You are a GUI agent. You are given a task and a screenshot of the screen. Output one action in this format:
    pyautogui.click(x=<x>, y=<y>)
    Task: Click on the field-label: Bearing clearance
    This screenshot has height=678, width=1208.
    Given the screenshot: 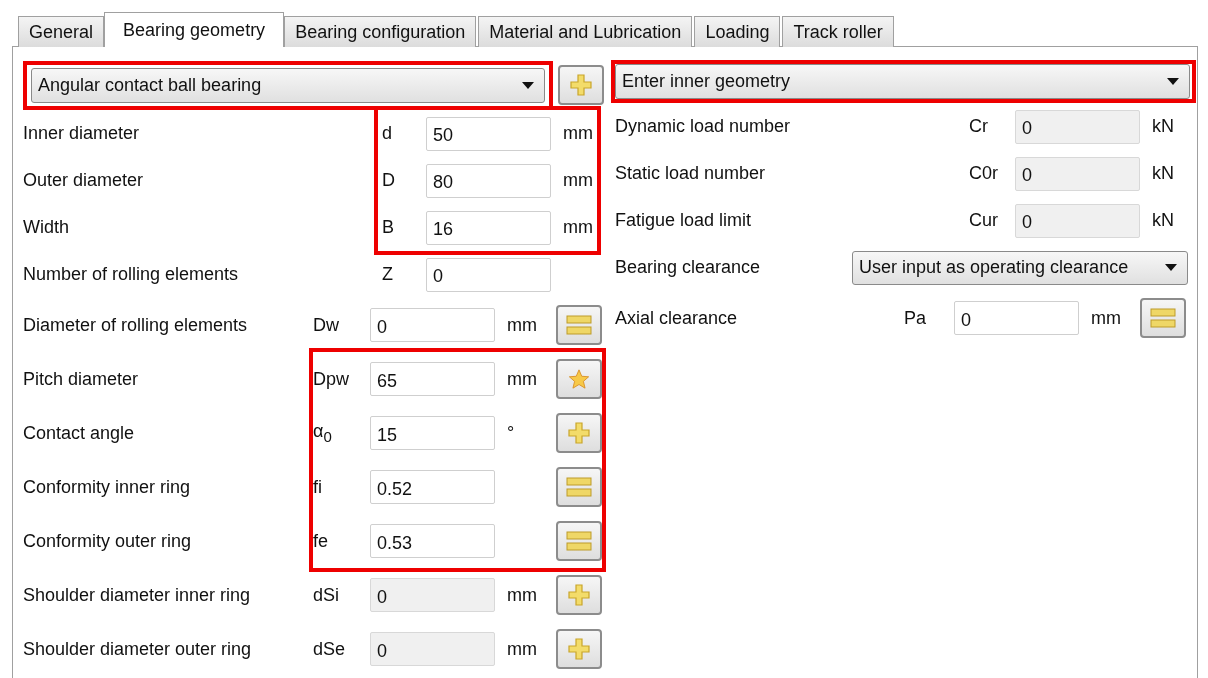 What is the action you would take?
    pyautogui.click(x=688, y=267)
    